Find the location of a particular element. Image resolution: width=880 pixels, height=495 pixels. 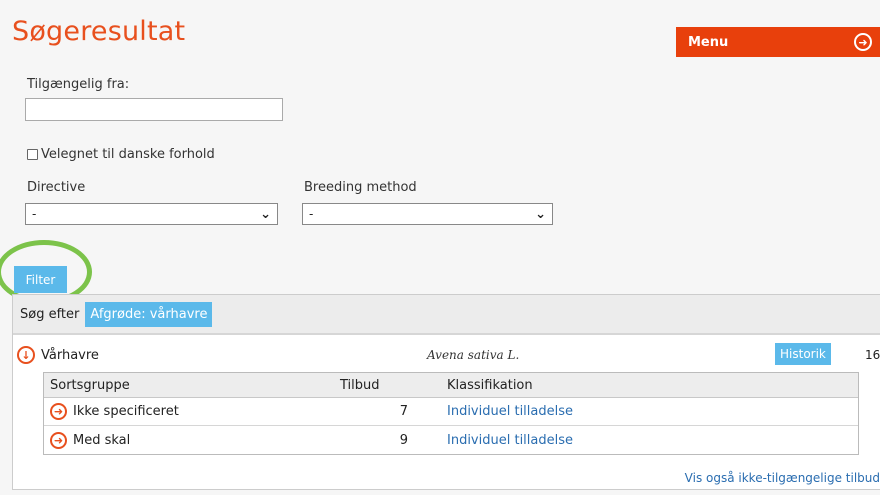

table-row: ➜ Med skal 9 Individuel tilladelse is located at coordinates (451, 440).